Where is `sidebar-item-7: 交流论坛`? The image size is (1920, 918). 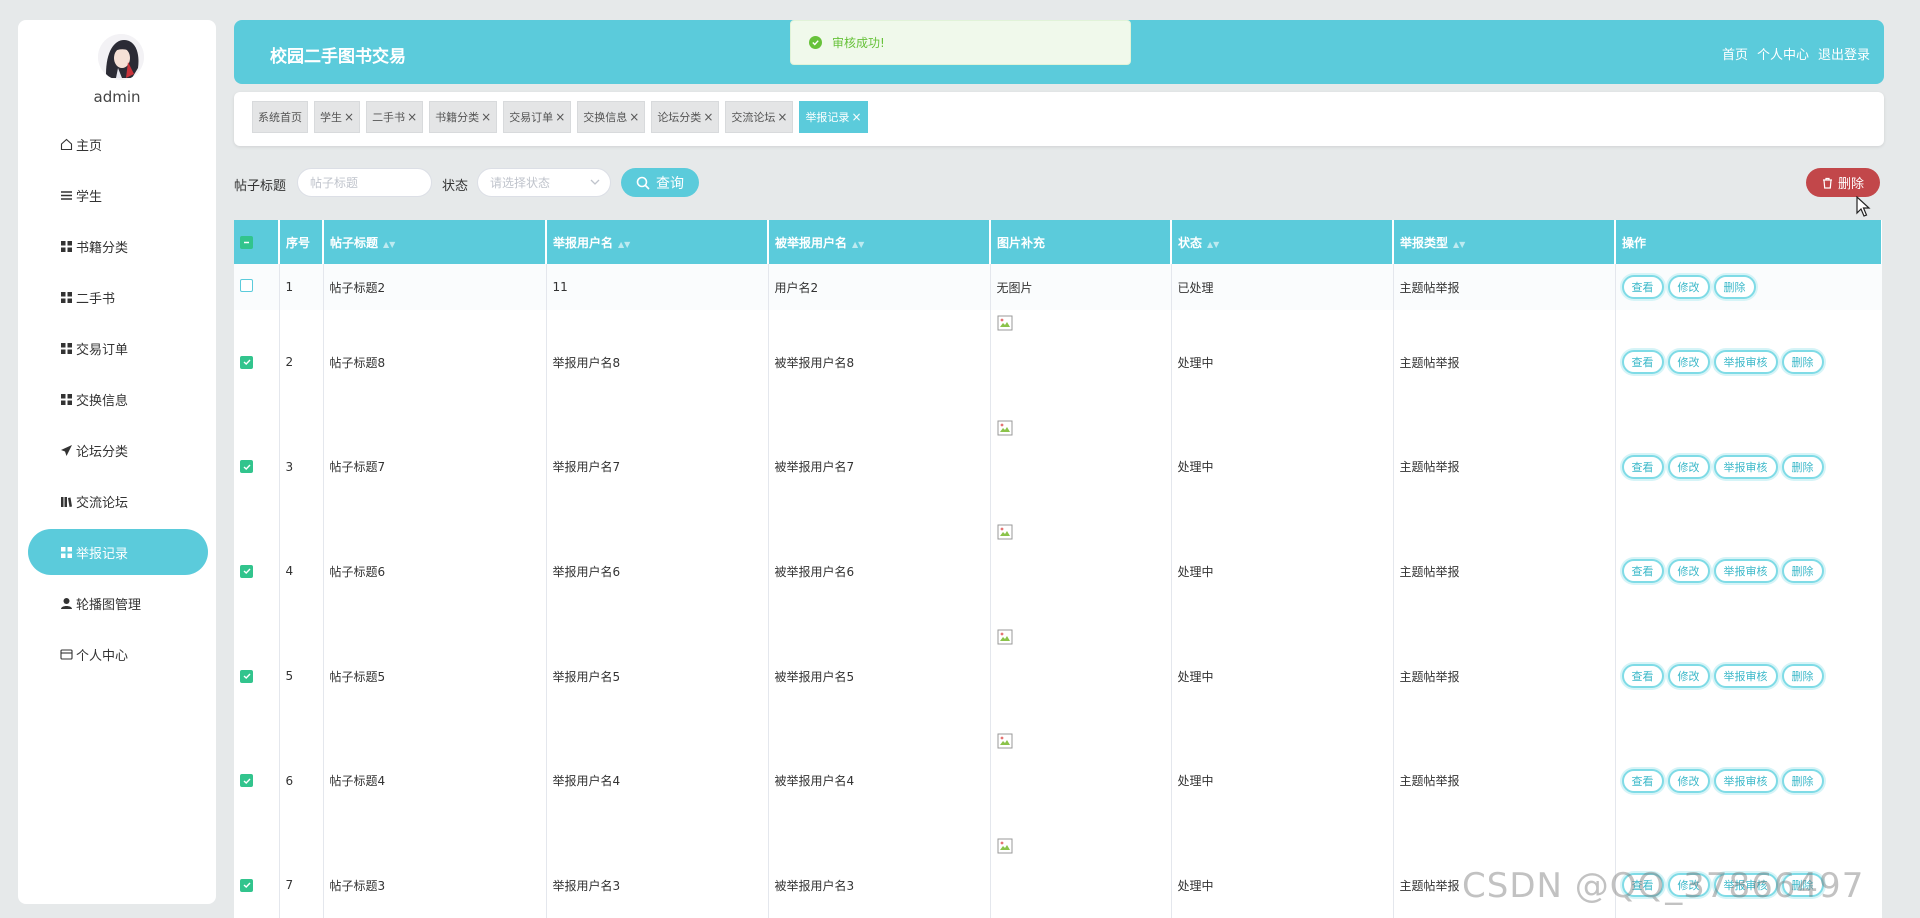 sidebar-item-7: 交流论坛 is located at coordinates (118, 501).